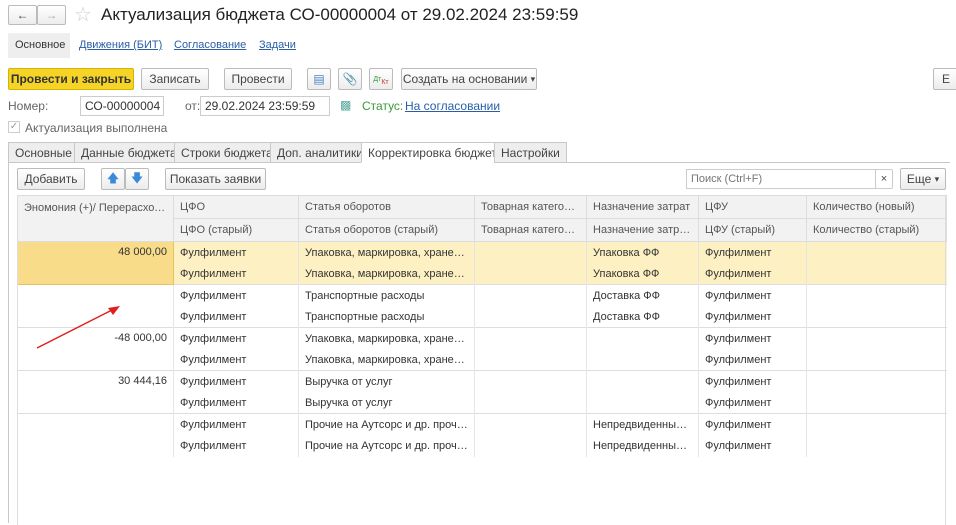  What do you see at coordinates (944, 79) in the screenshot?
I see `more-actions-button: Е` at bounding box center [944, 79].